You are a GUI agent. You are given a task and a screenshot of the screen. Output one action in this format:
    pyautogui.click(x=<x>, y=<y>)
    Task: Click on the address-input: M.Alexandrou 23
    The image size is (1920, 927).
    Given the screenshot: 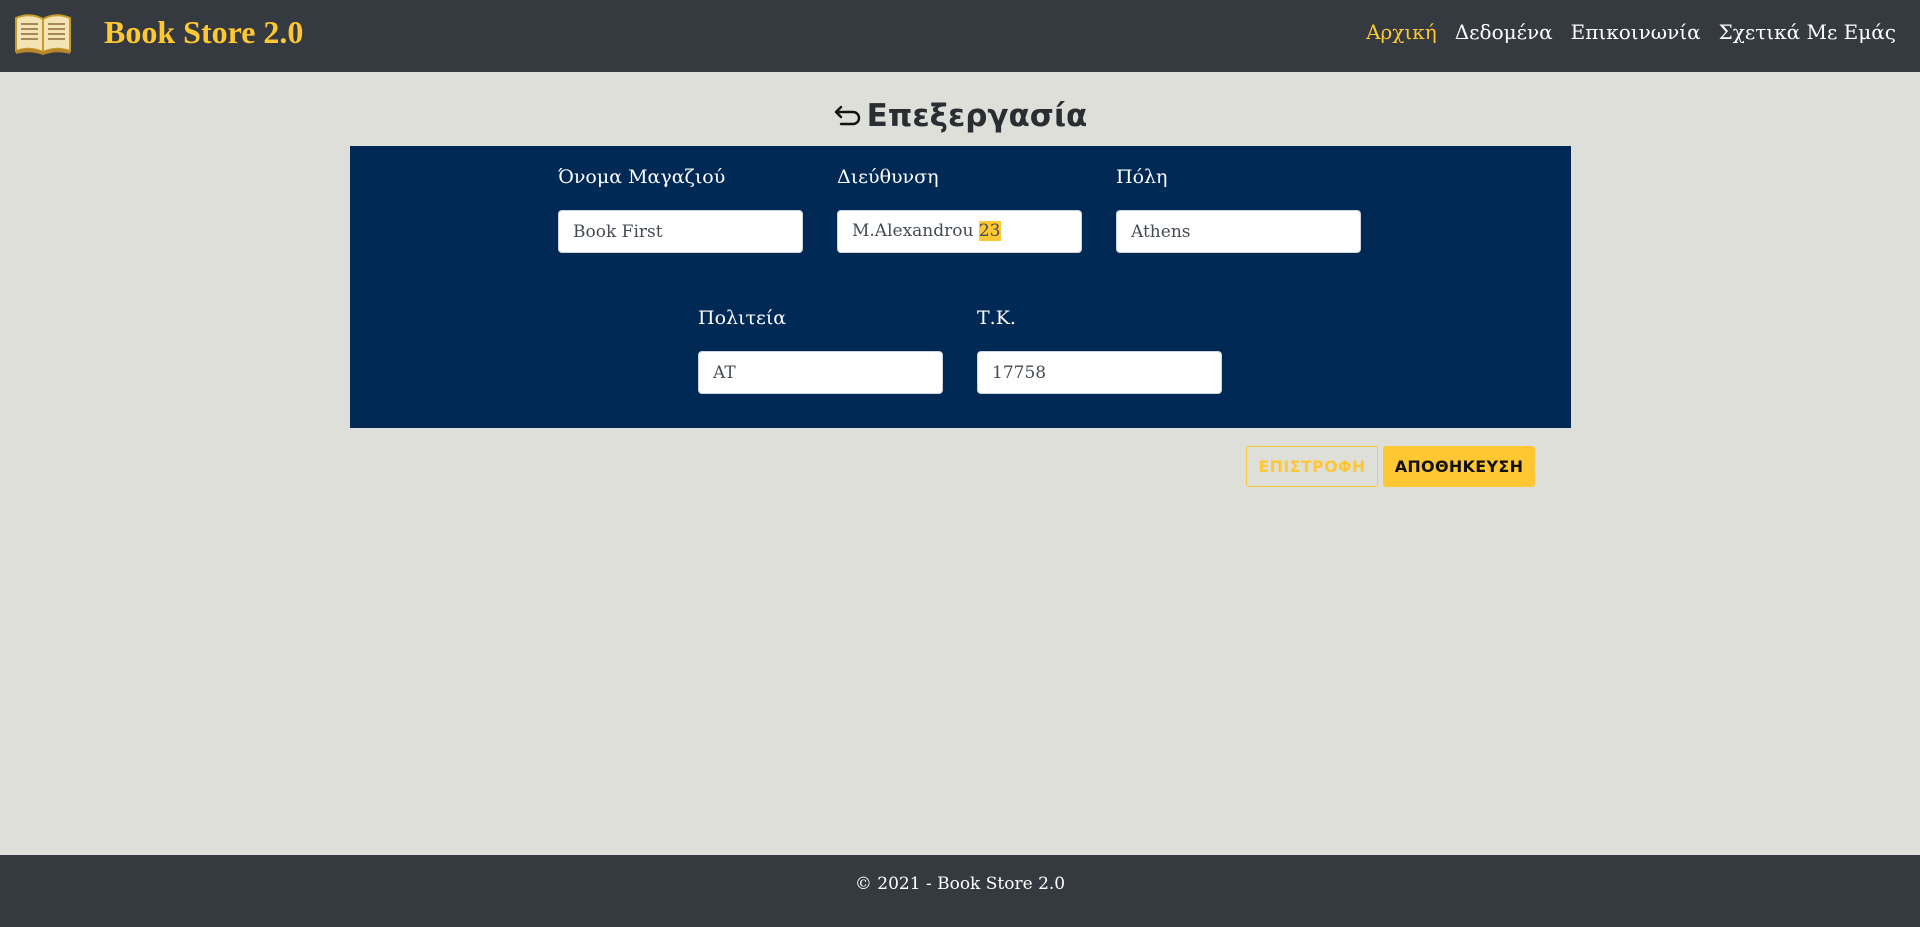 What is the action you would take?
    pyautogui.click(x=959, y=231)
    